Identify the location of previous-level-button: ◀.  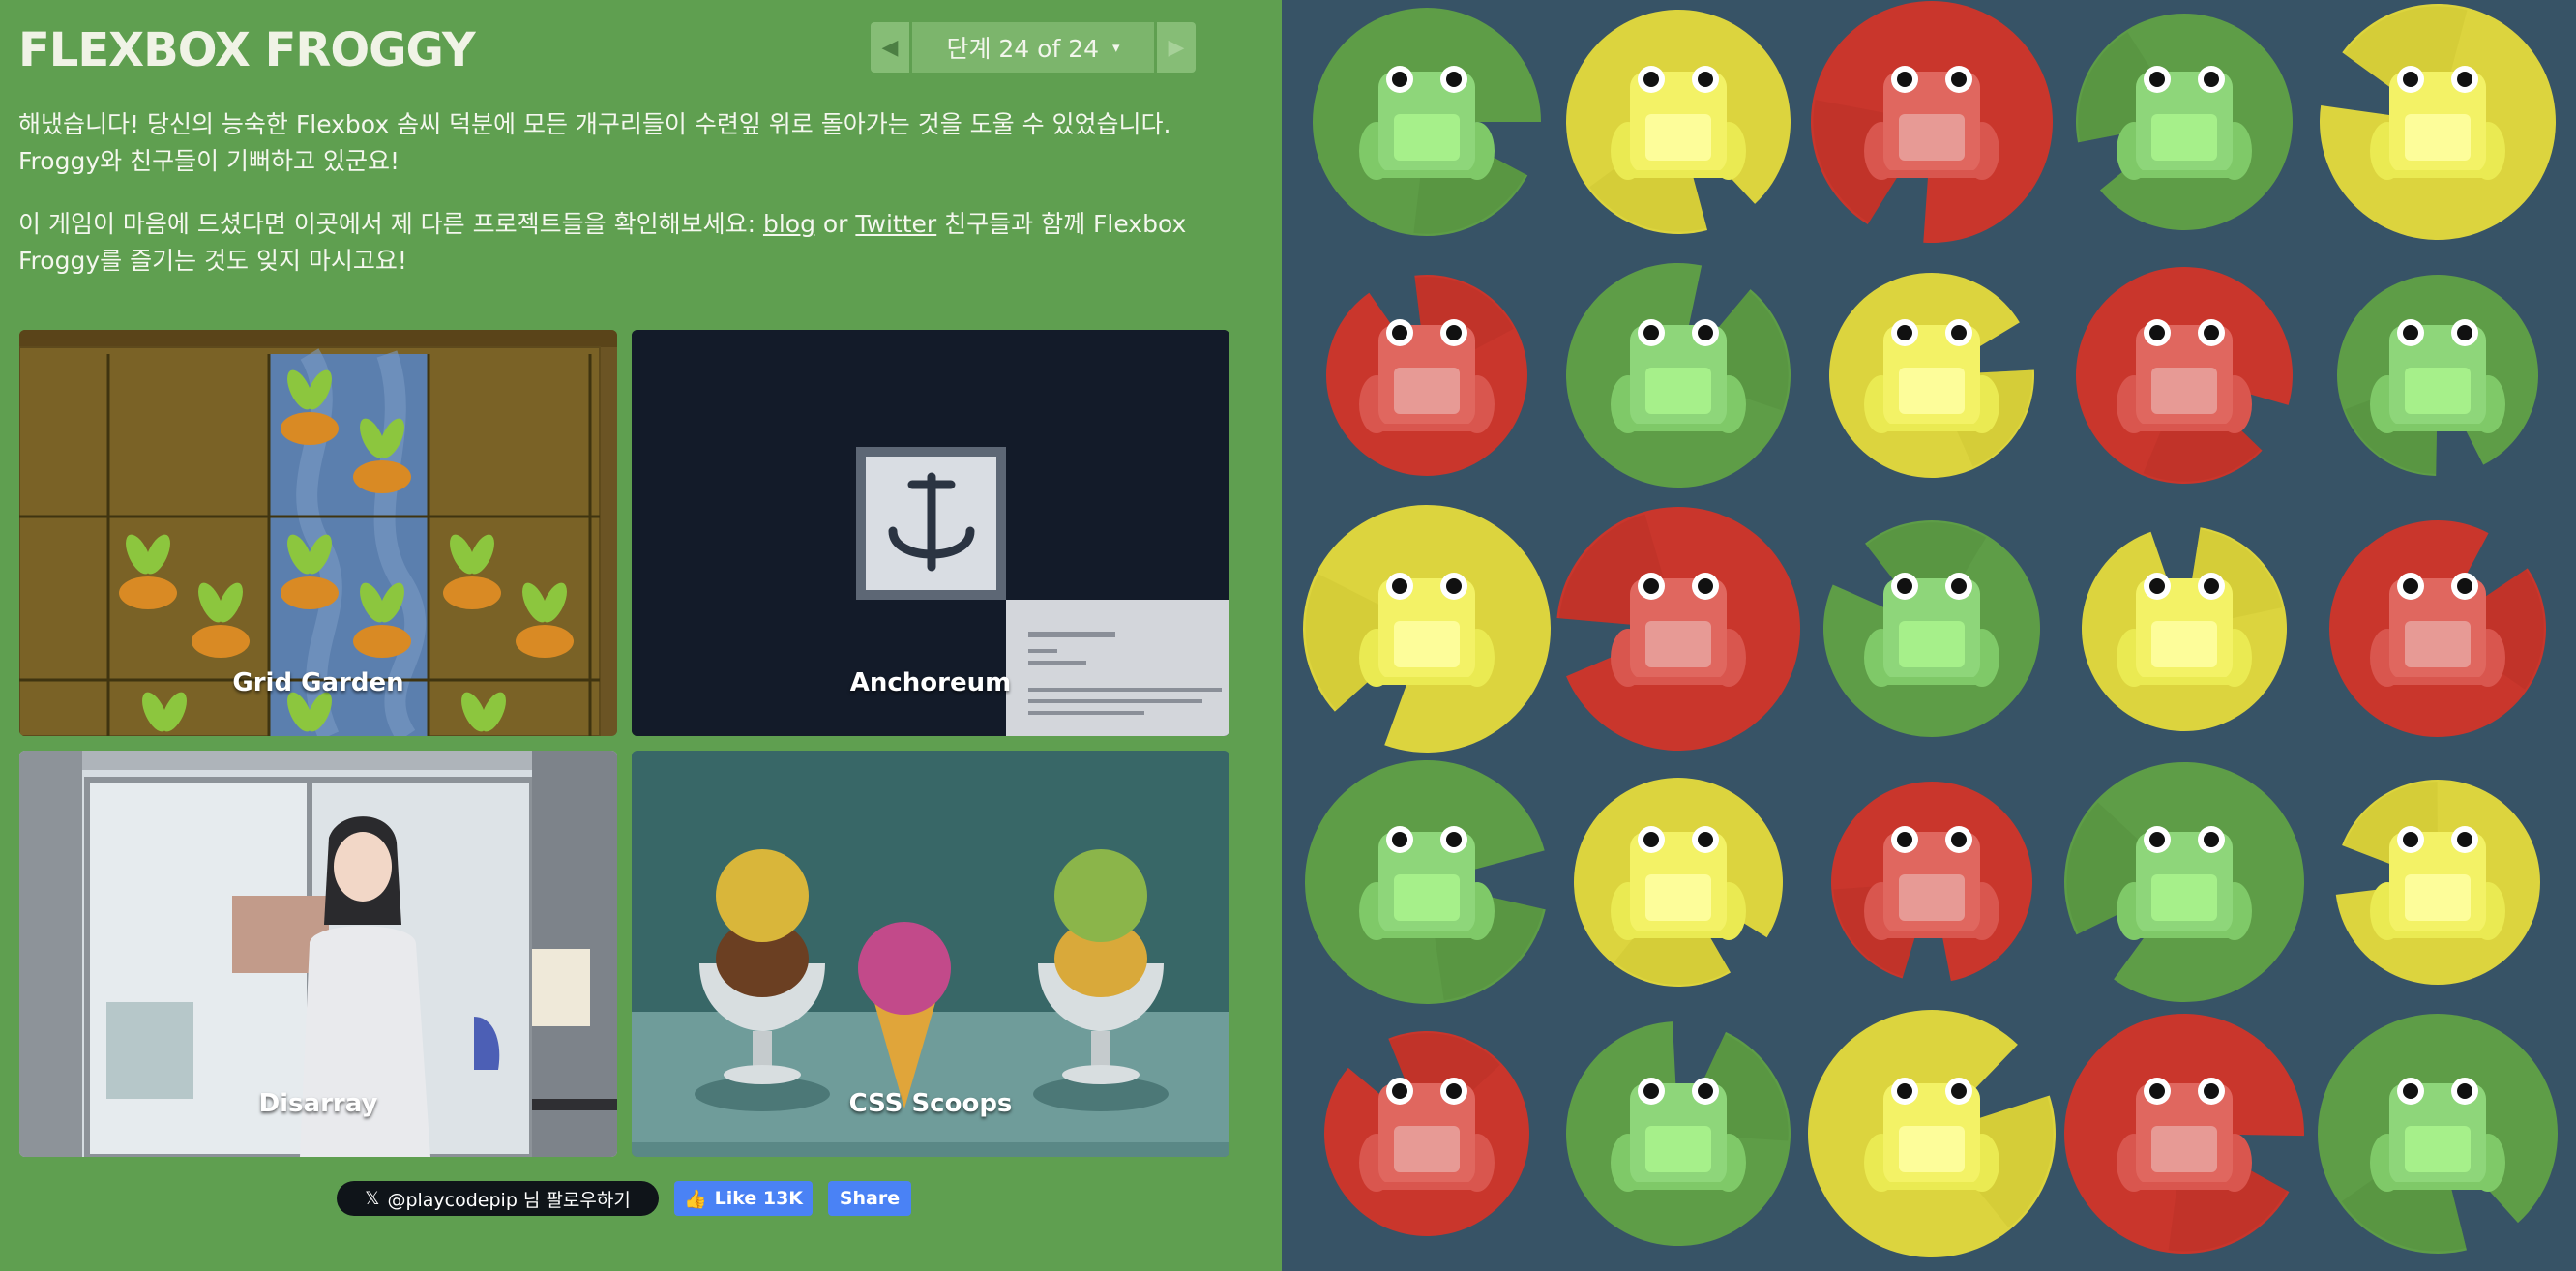
(890, 47).